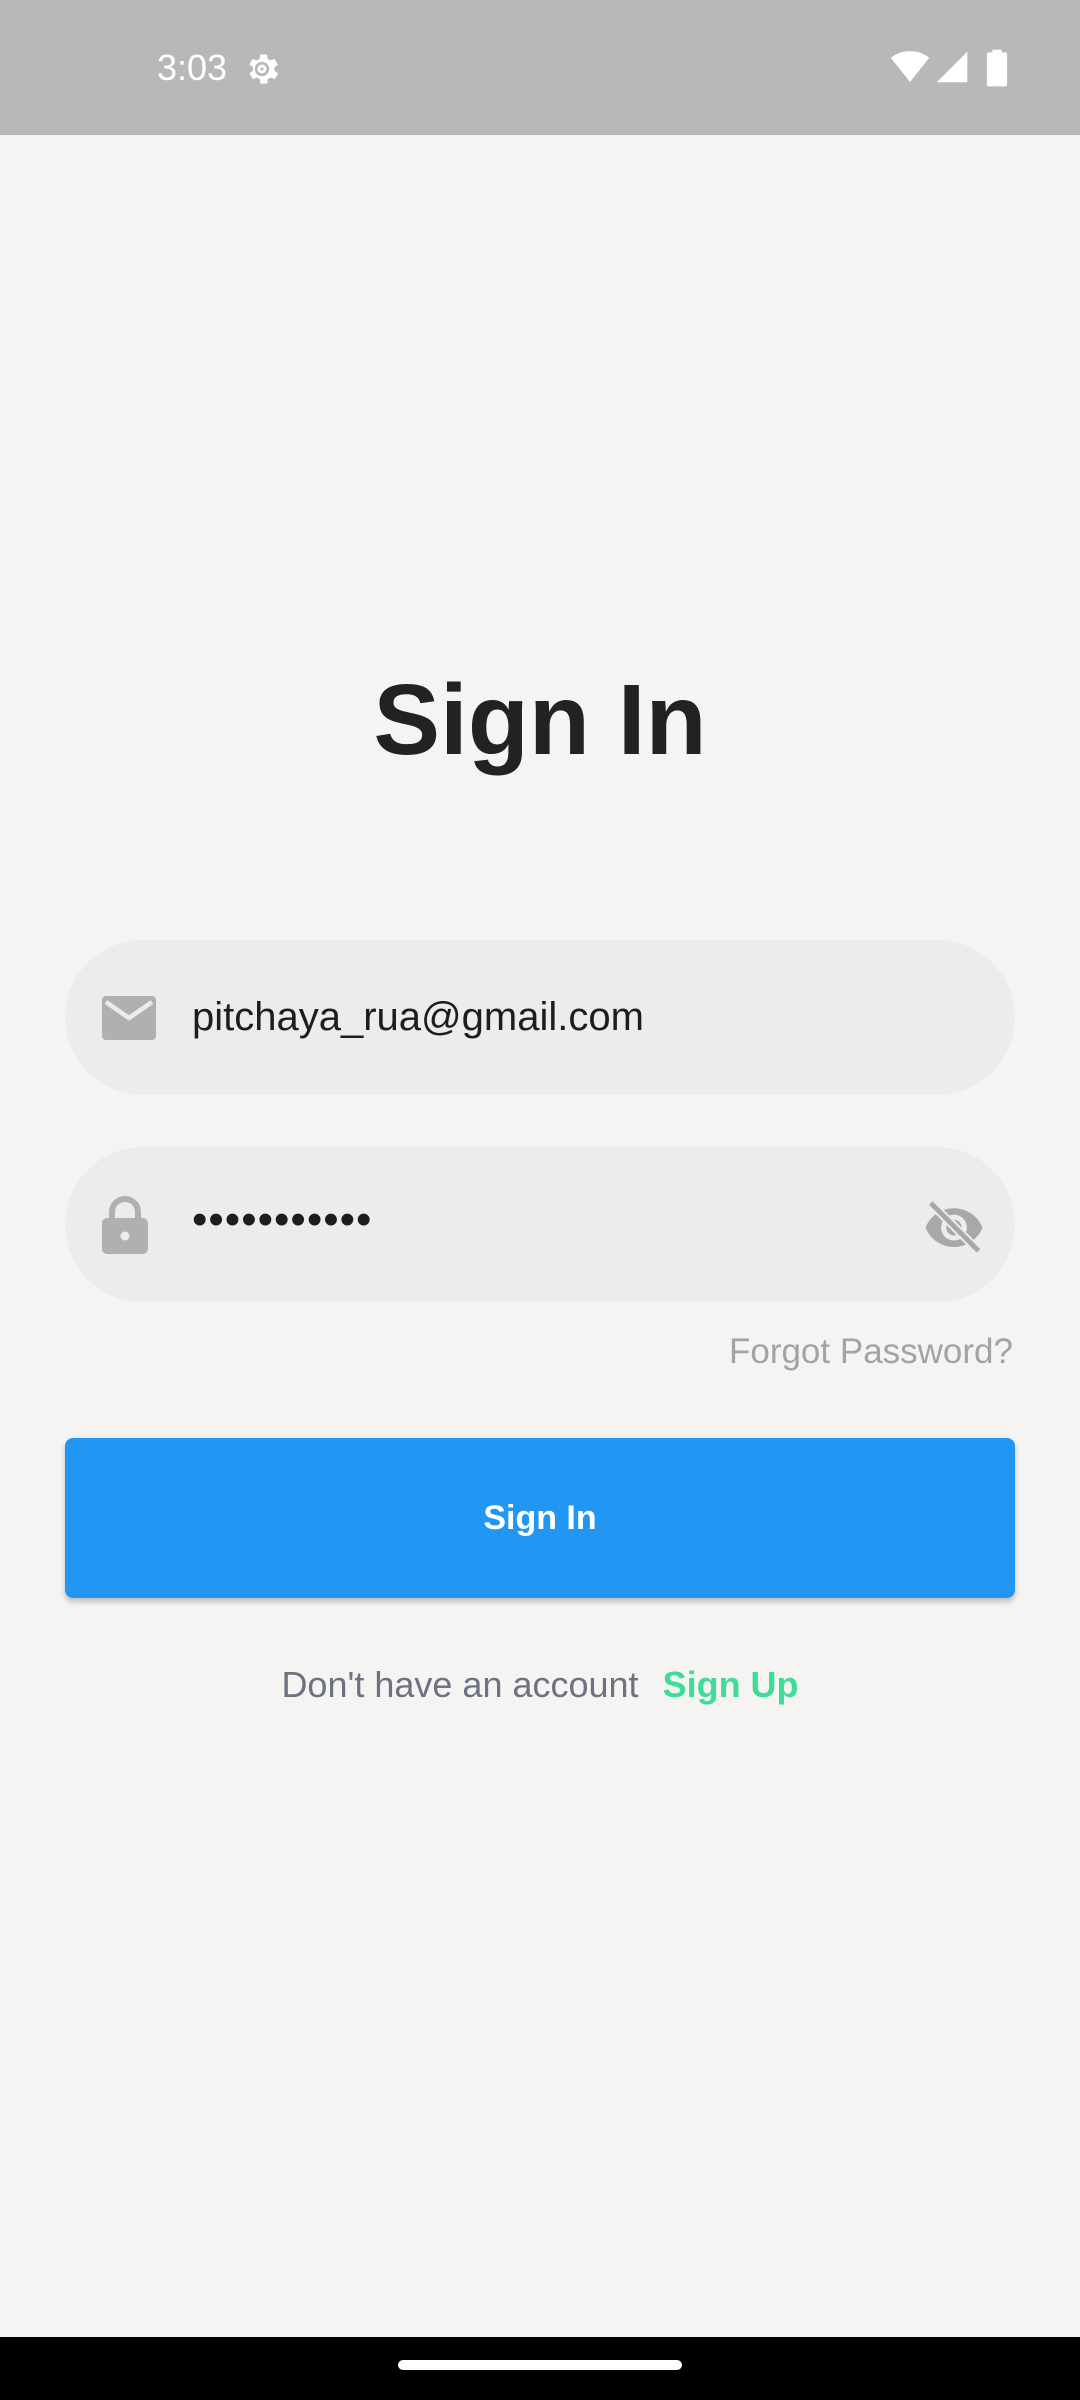 This screenshot has height=2400, width=1080. I want to click on sign-in-button: Sign In, so click(540, 1518).